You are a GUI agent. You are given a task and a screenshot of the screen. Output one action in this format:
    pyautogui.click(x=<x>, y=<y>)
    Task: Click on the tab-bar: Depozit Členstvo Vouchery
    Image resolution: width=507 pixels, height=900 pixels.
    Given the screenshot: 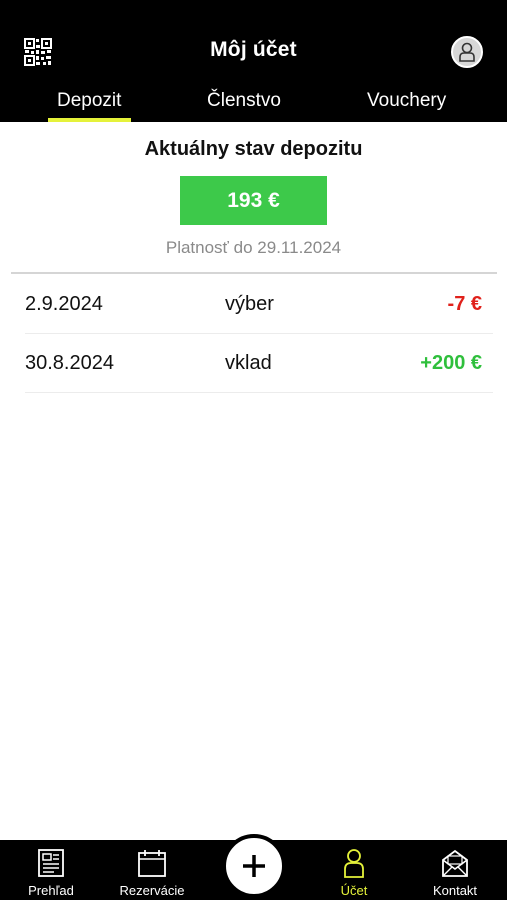 What is the action you would take?
    pyautogui.click(x=253, y=103)
    